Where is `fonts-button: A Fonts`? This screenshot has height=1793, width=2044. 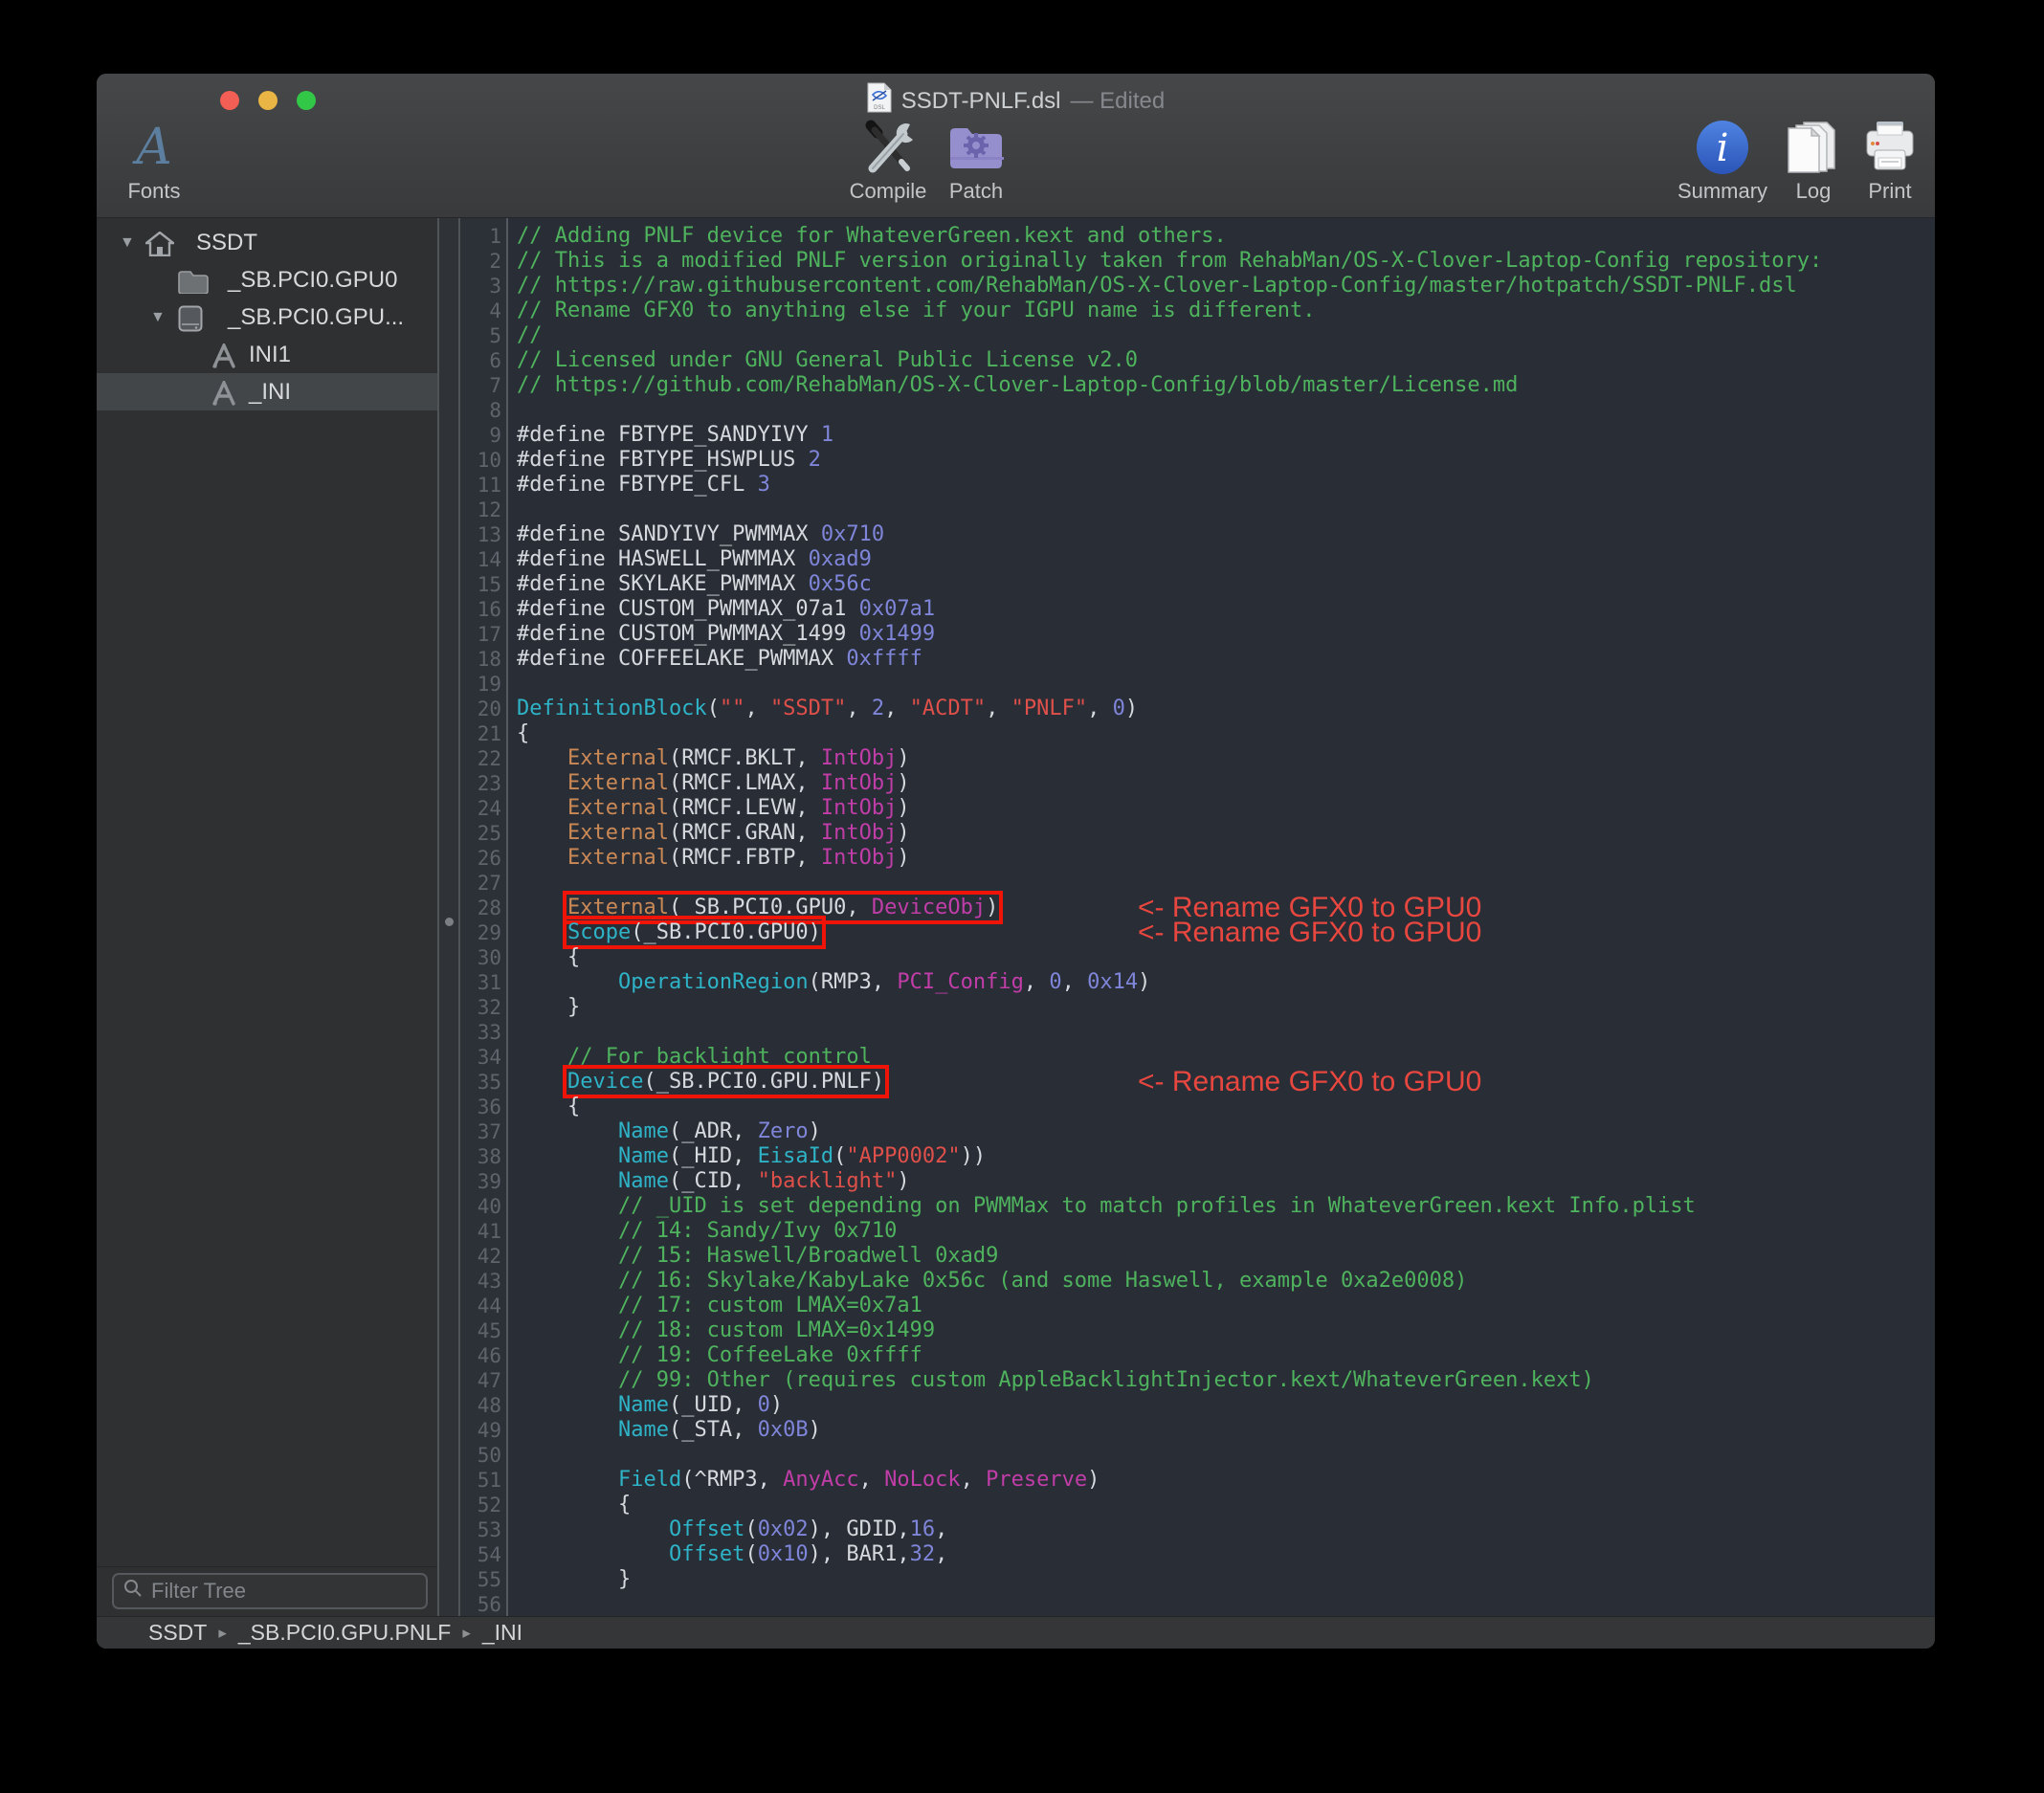
fonts-button: A Fonts is located at coordinates (159, 161).